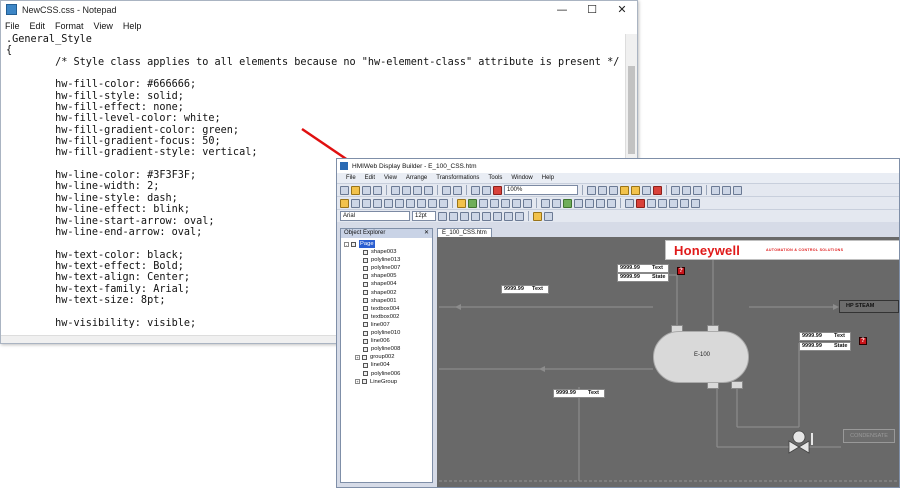 The height and width of the screenshot is (488, 900). What do you see at coordinates (344, 203) in the screenshot?
I see `select-tool-icon` at bounding box center [344, 203].